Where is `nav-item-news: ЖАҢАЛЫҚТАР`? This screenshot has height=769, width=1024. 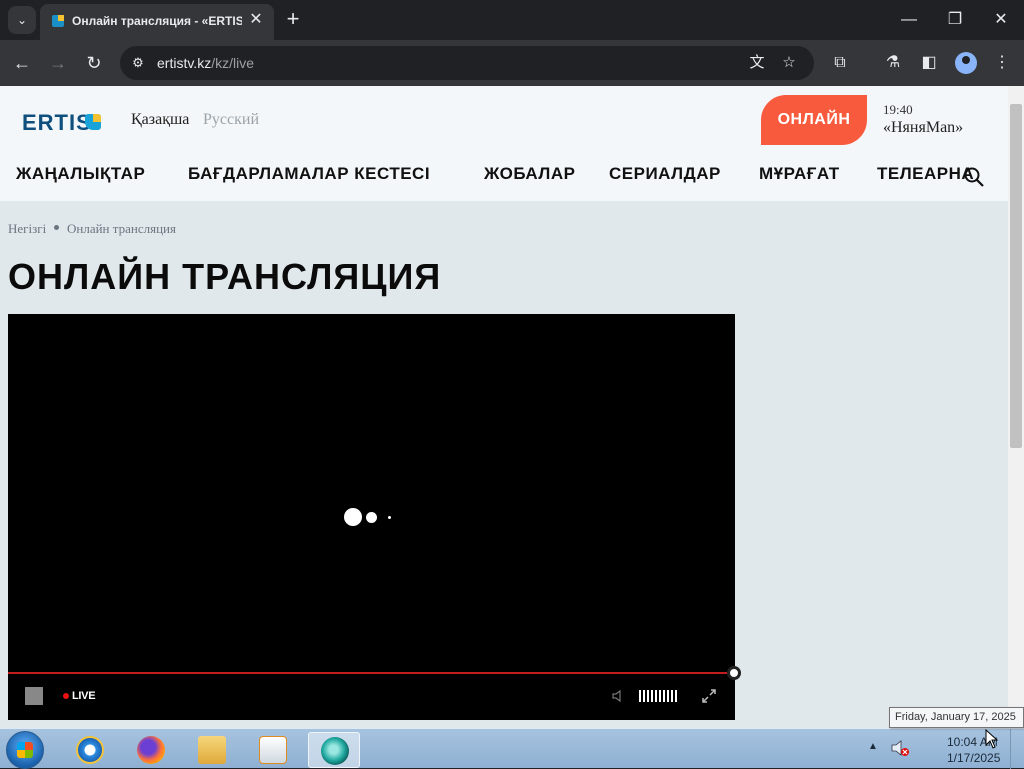 nav-item-news: ЖАҢАЛЫҚТАР is located at coordinates (80, 174).